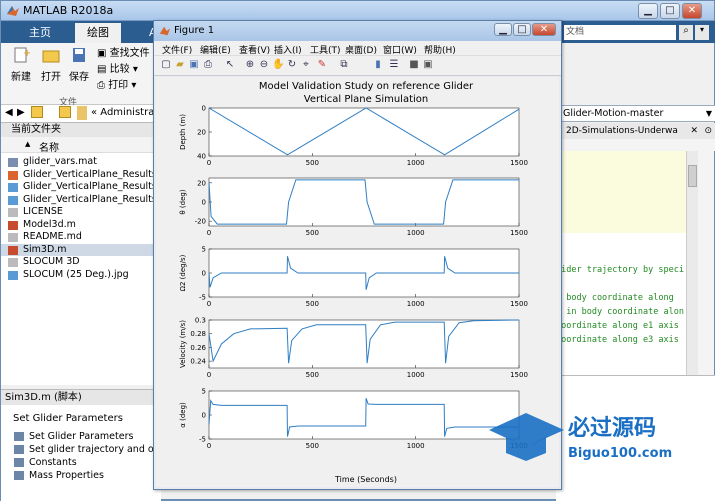  I want to click on figure-menu-item: 桌面(D), so click(361, 49).